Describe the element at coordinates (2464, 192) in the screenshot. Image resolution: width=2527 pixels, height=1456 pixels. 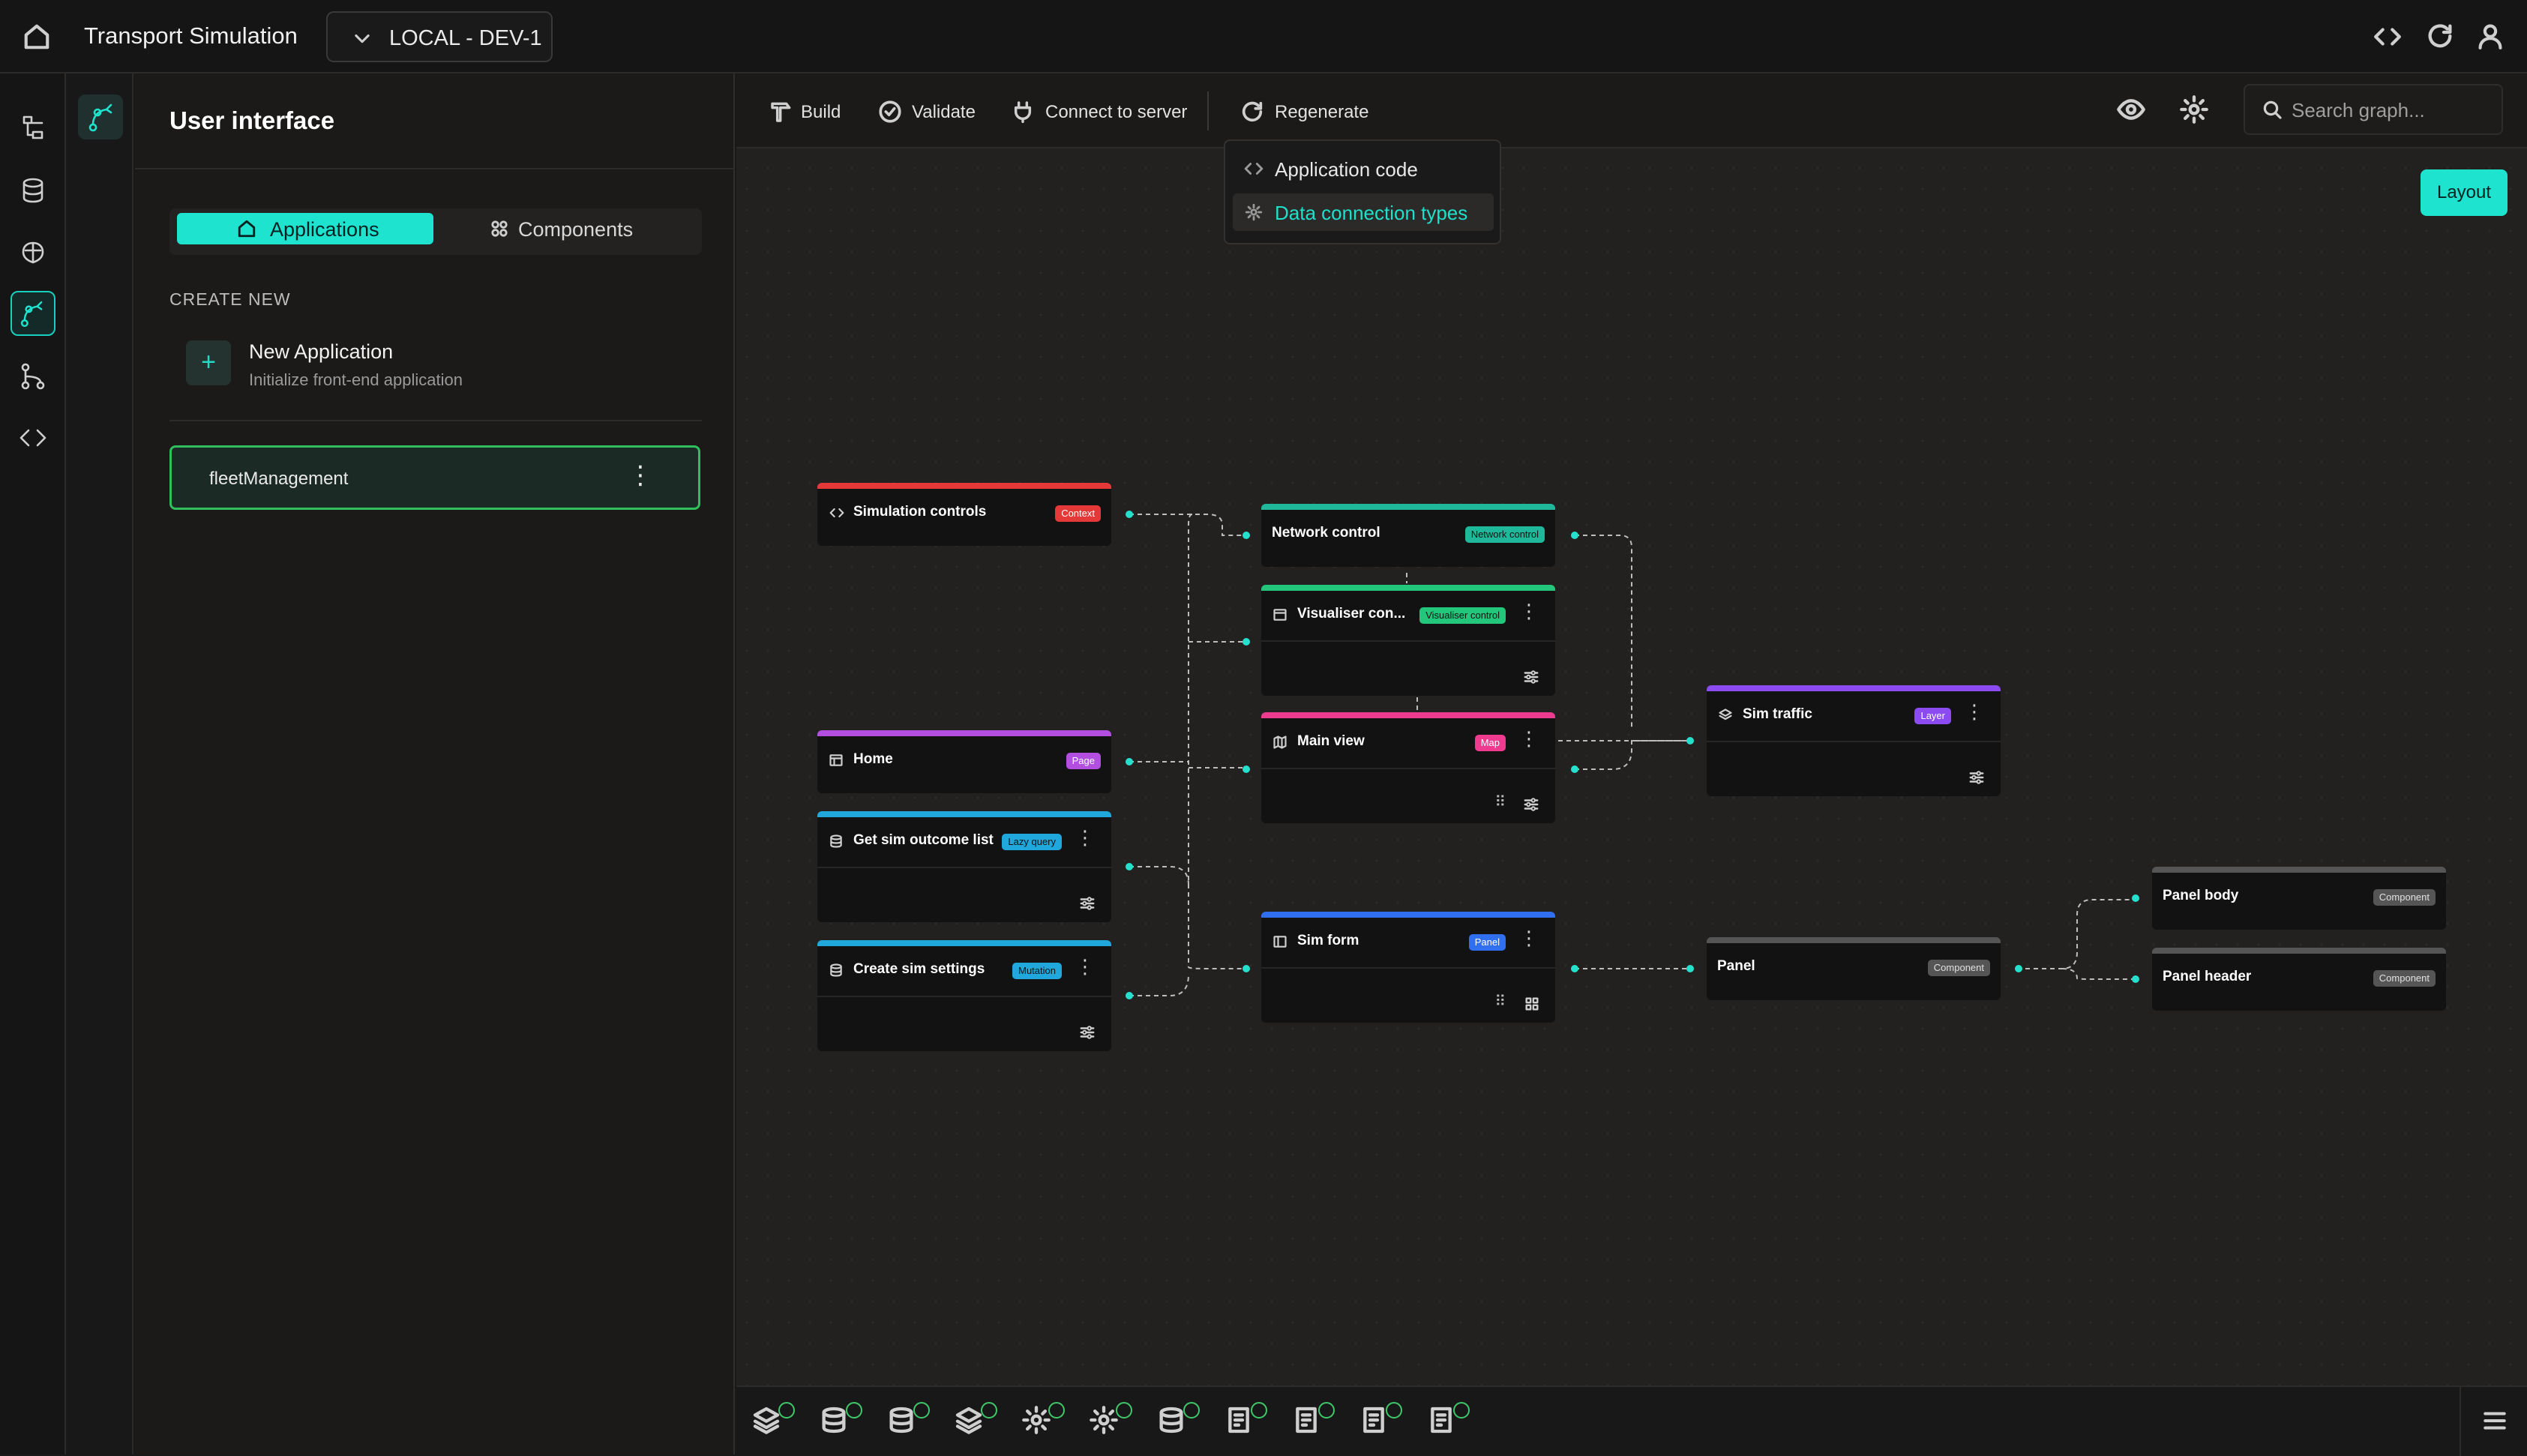
I see `layout-button: Layout` at that location.